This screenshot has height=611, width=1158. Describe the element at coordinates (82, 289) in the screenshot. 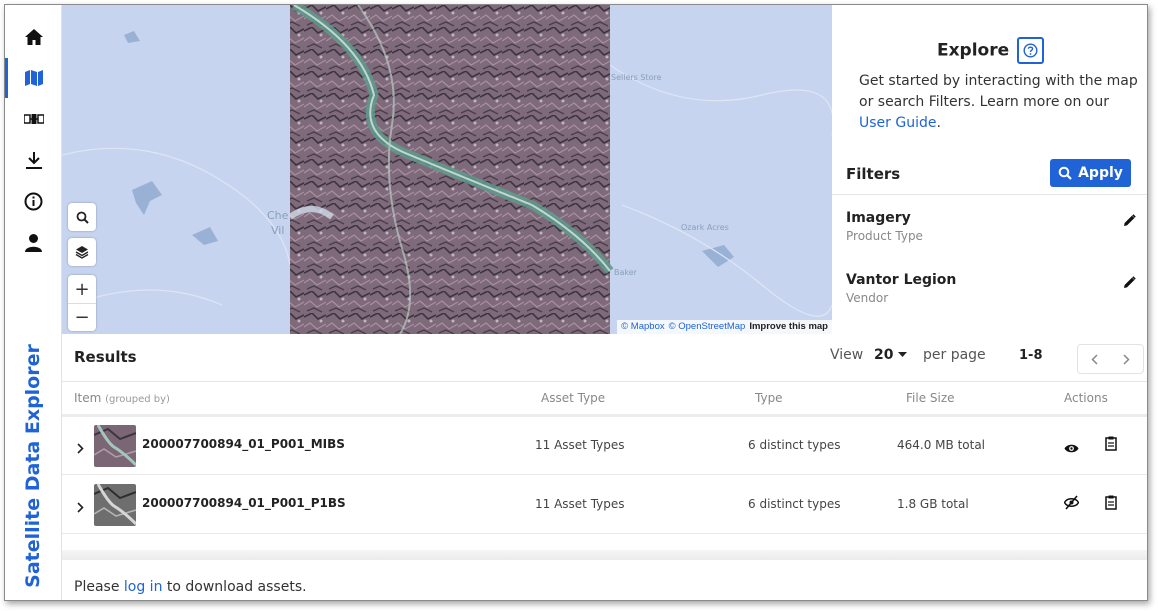

I see `zoom-in-button: +` at that location.